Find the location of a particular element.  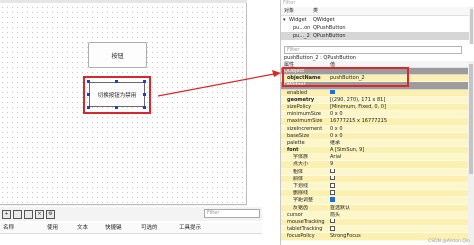

property-row: palette 继承 is located at coordinates (375, 143).